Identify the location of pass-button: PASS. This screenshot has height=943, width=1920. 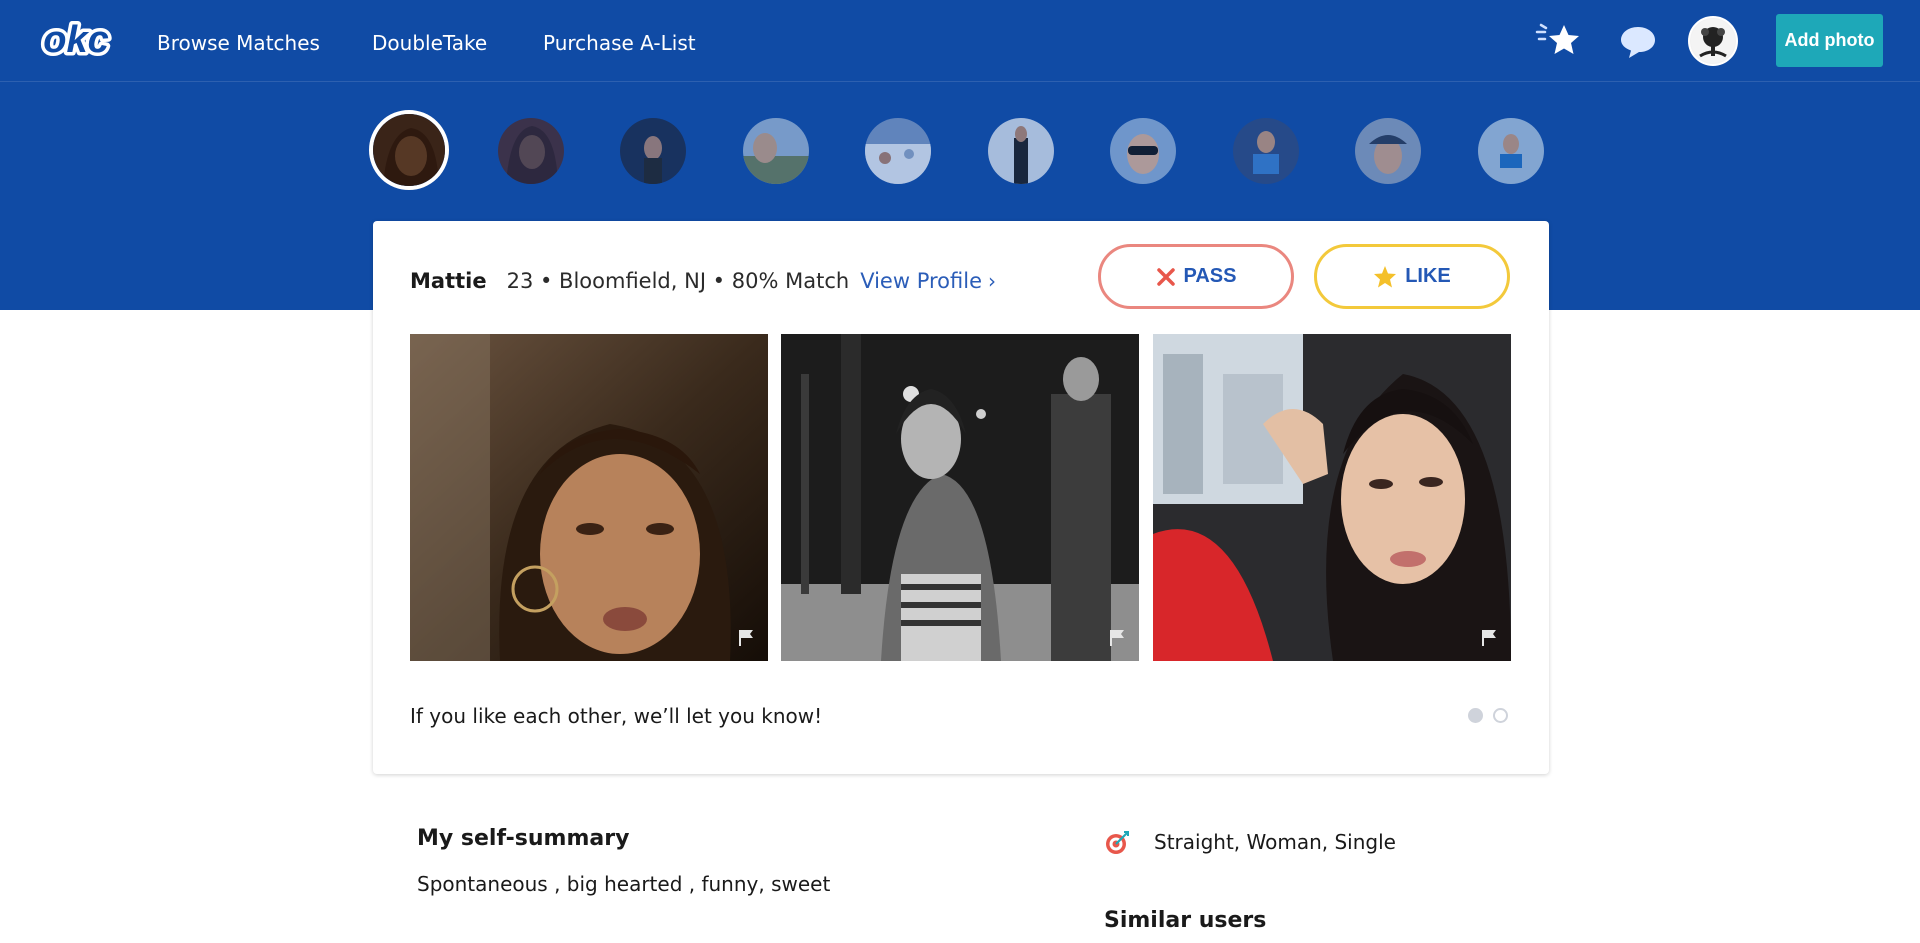
(1196, 276).